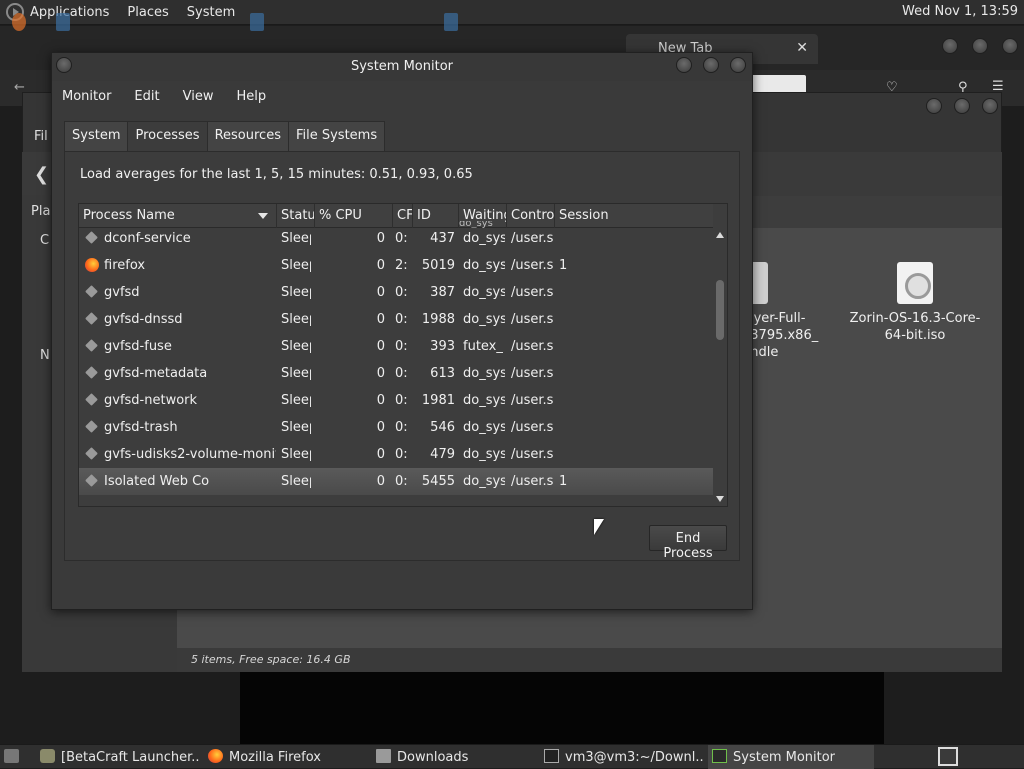 This screenshot has height=769, width=1024. What do you see at coordinates (563, 265) in the screenshot?
I see `cell-session: 1` at bounding box center [563, 265].